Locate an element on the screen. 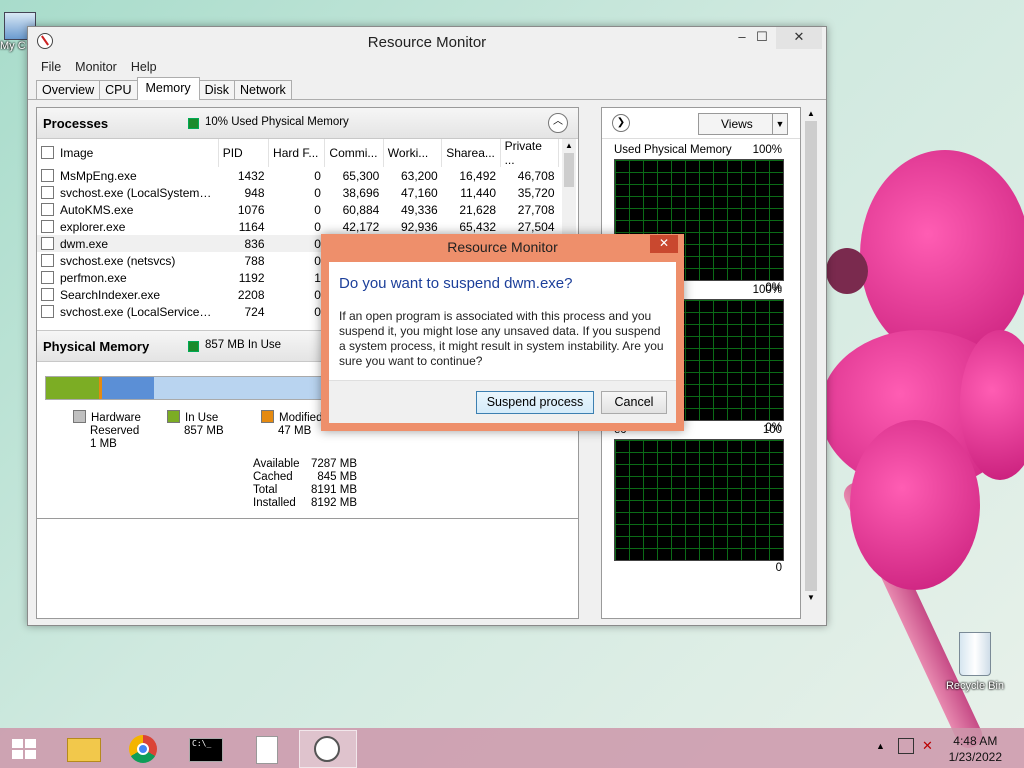  expand-arrow-icon: ❯ is located at coordinates (621, 123).